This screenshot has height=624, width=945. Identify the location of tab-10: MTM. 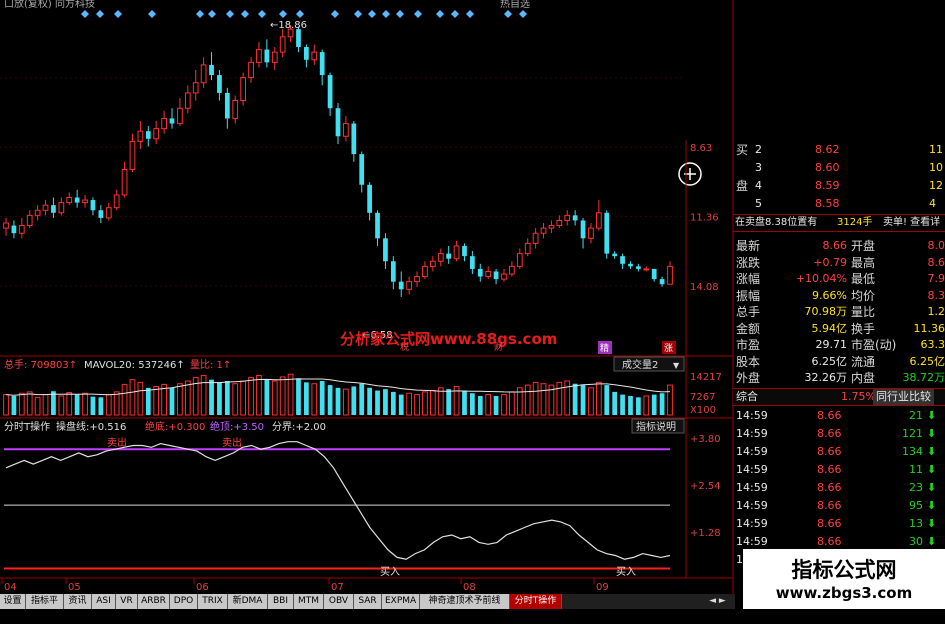
(309, 601).